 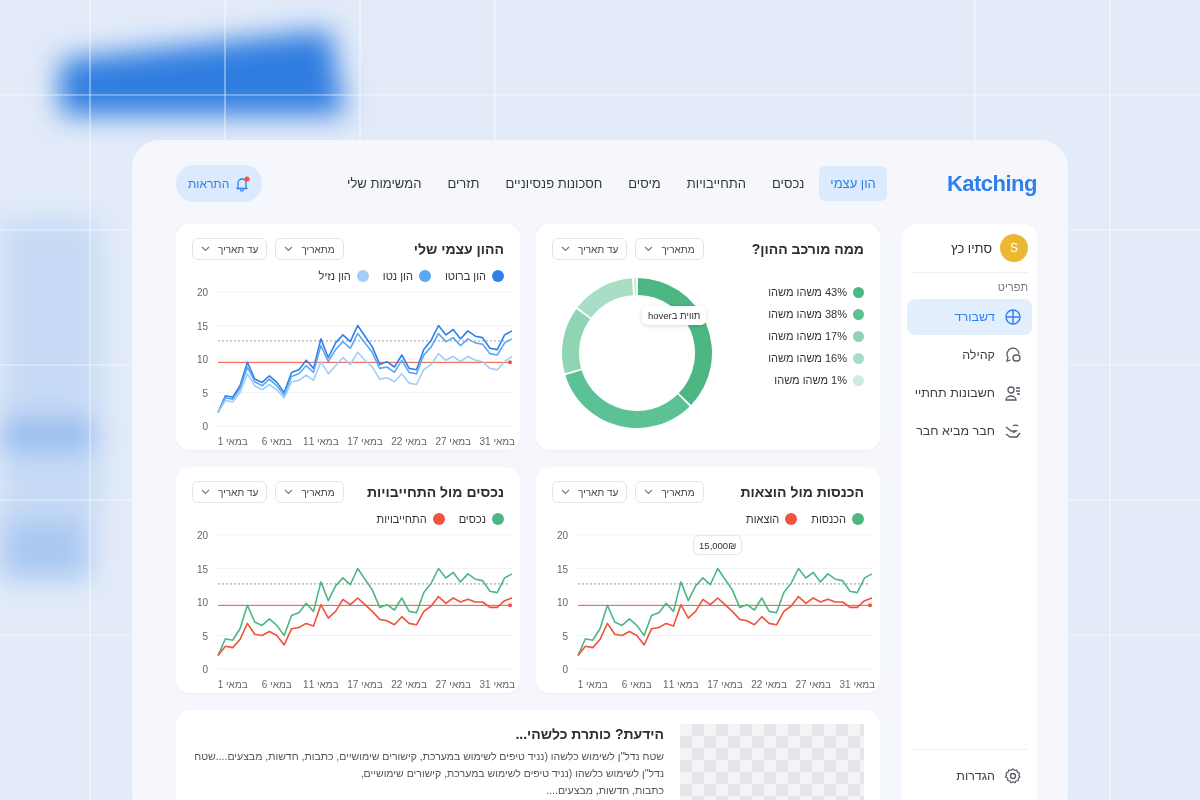 I want to click on sidebar-item: חשבונות תחתיי, so click(x=969, y=393).